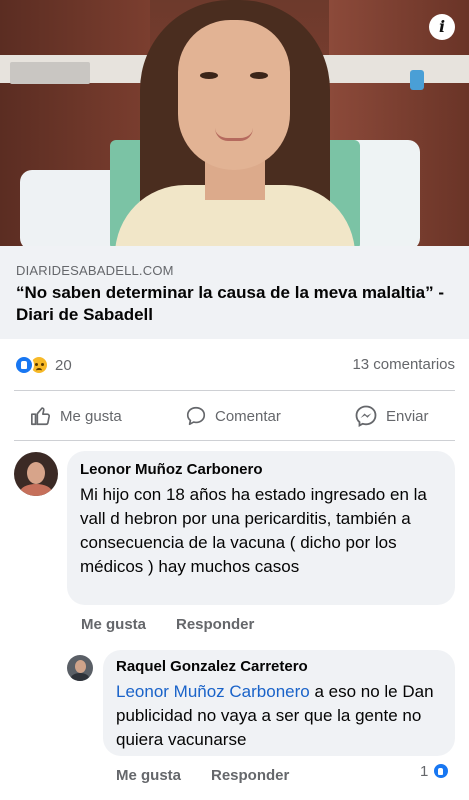 This screenshot has height=800, width=469. I want to click on like-button-label: Me gusta, so click(91, 416).